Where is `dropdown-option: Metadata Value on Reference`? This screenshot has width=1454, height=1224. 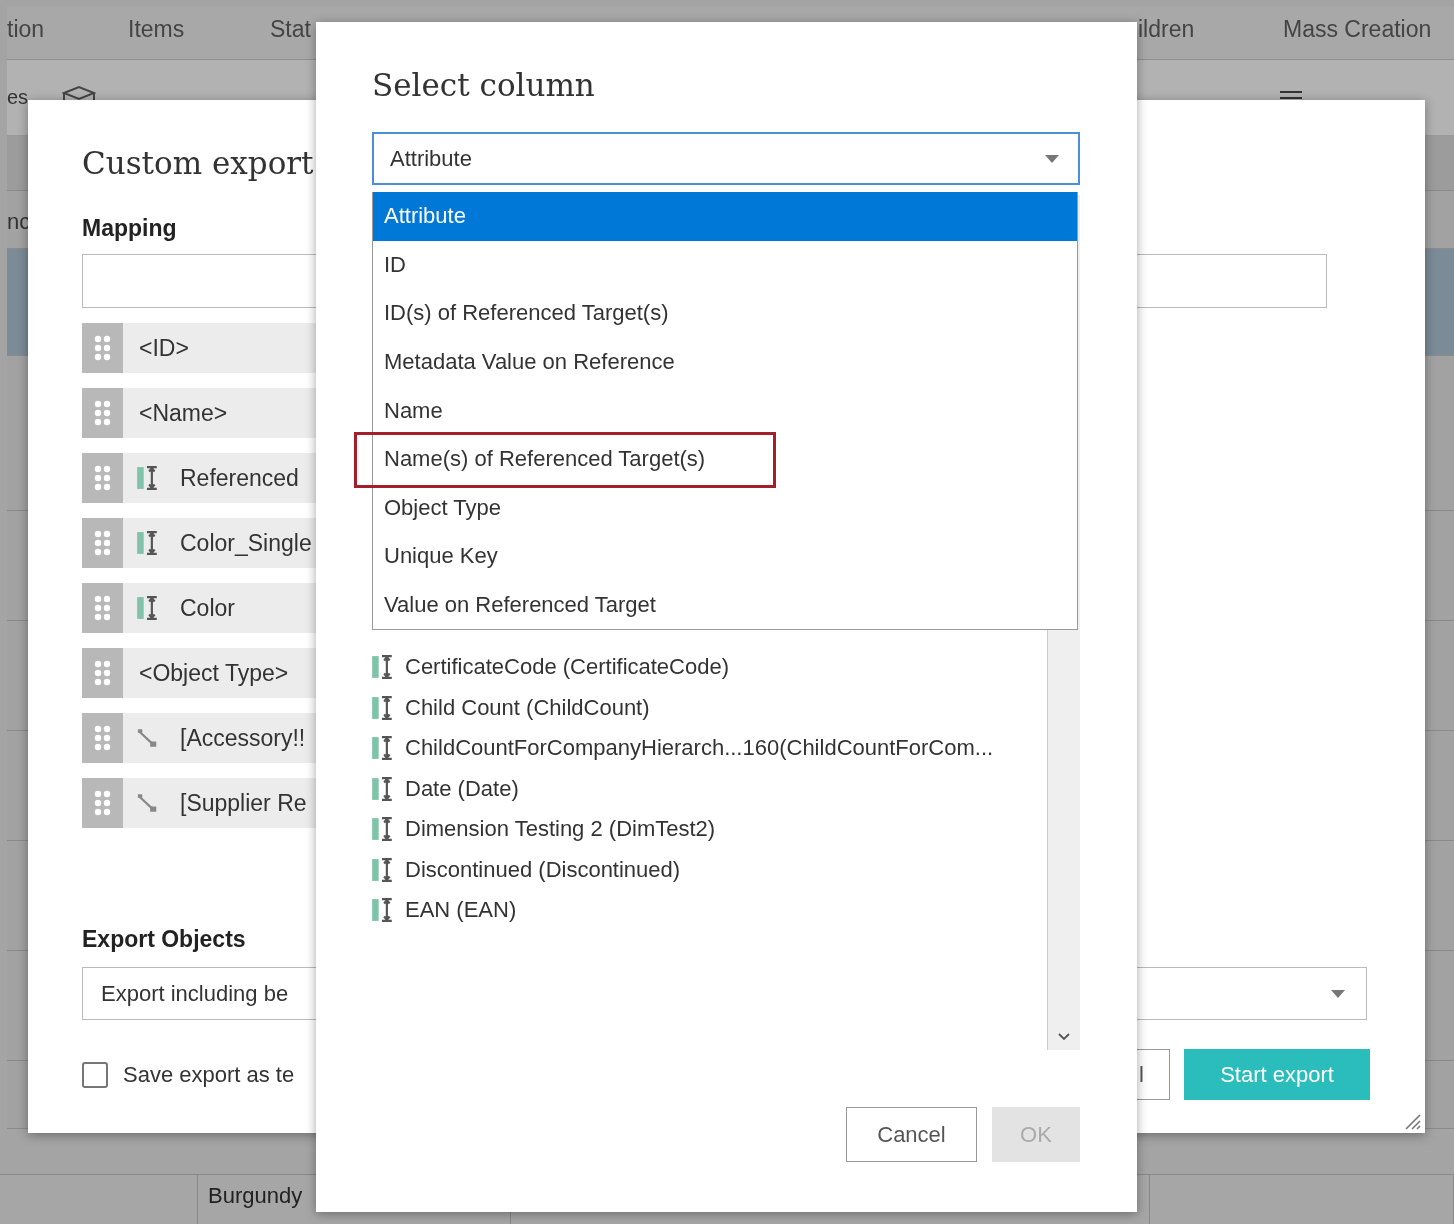 dropdown-option: Metadata Value on Reference is located at coordinates (725, 362).